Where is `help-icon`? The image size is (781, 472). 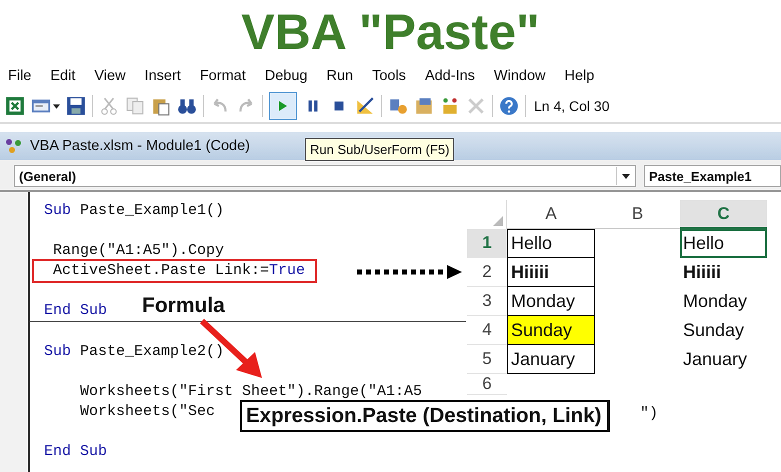
help-icon is located at coordinates (509, 106).